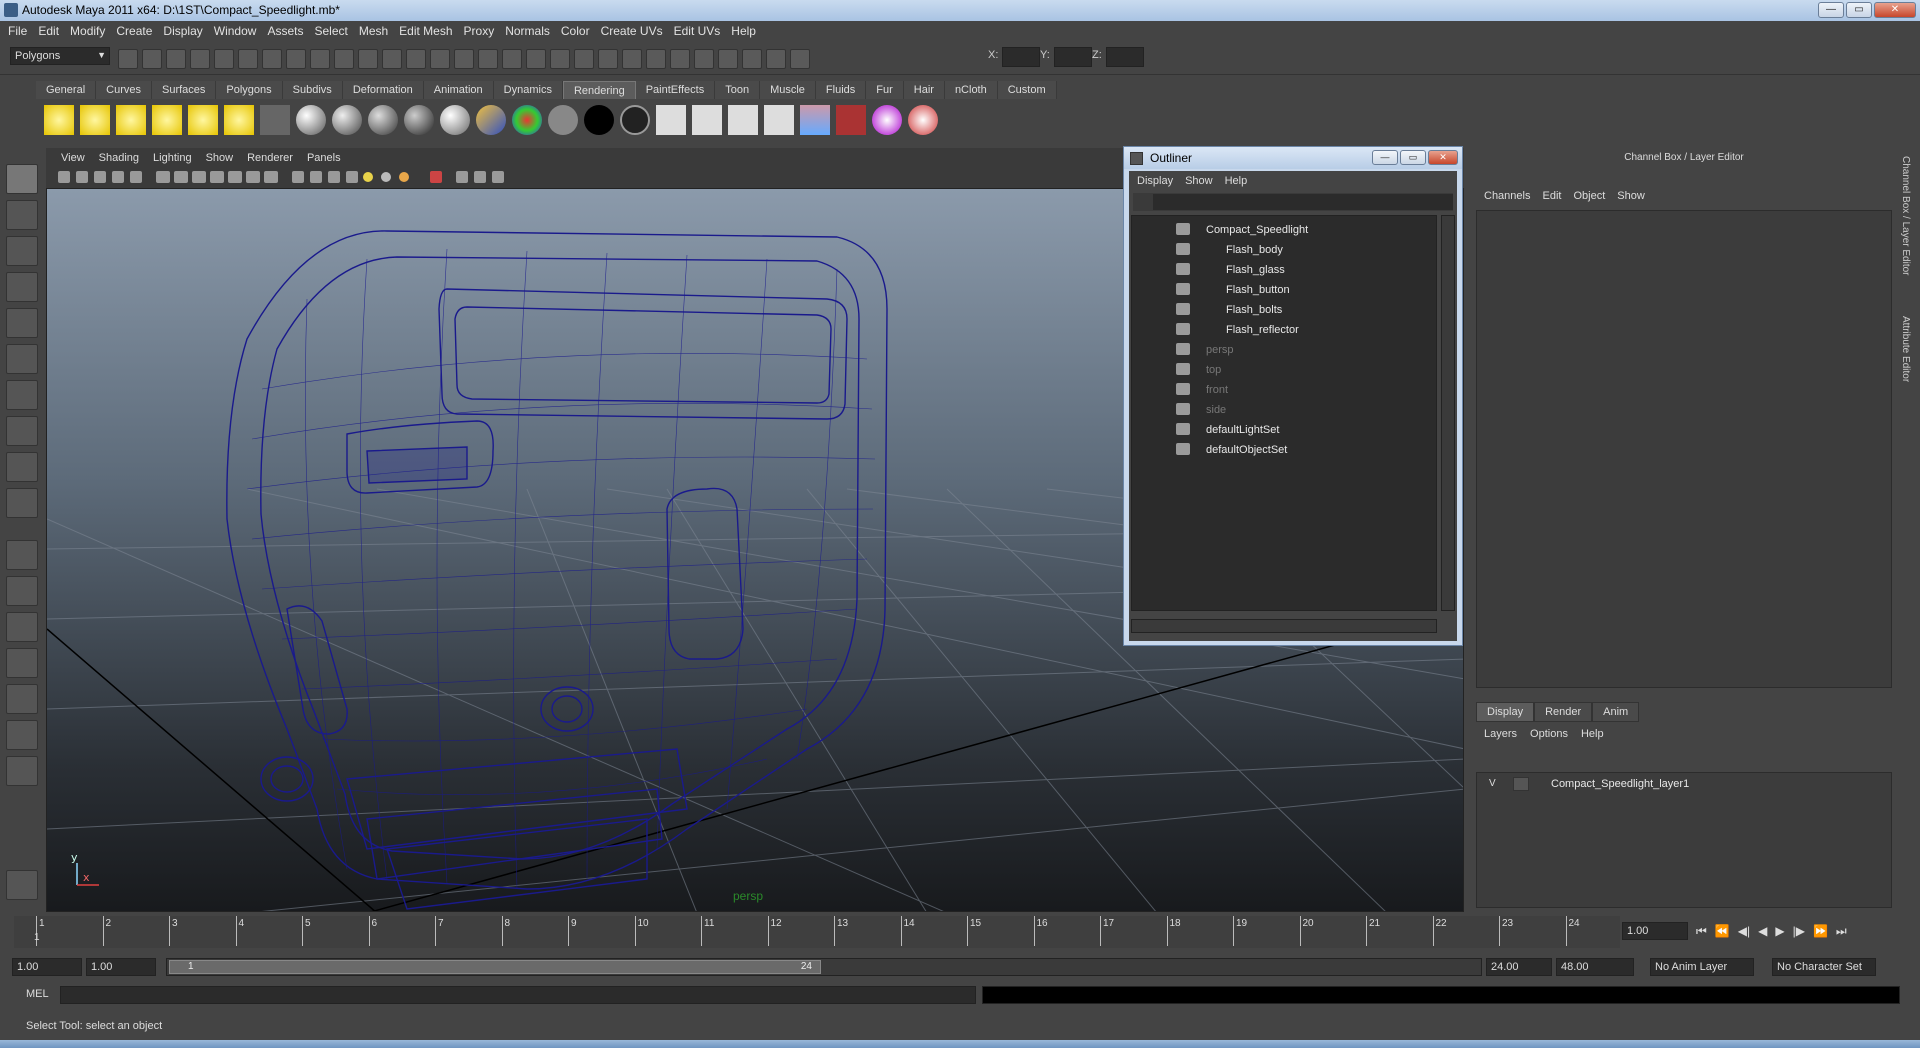 This screenshot has width=1920, height=1048. What do you see at coordinates (1616, 712) in the screenshot?
I see `layer-tab-anim: Anim` at bounding box center [1616, 712].